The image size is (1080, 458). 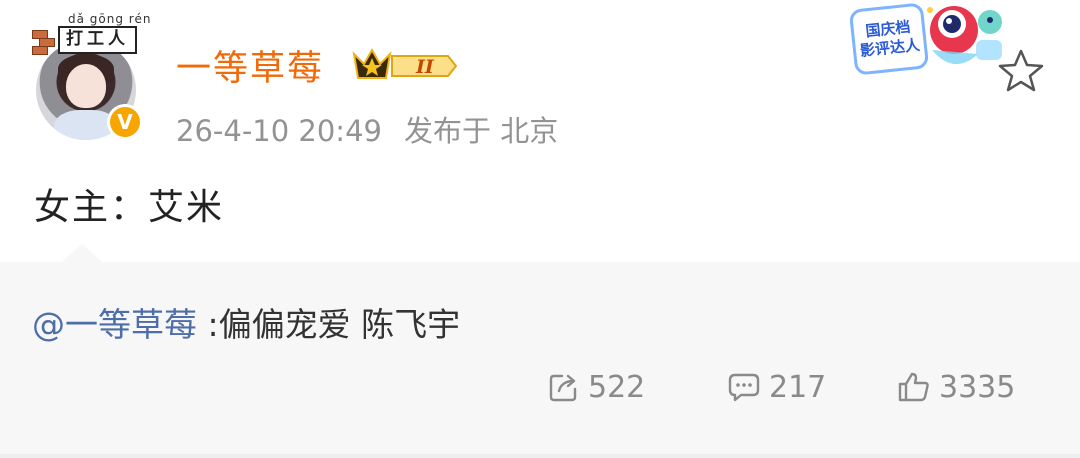 What do you see at coordinates (425, 67) in the screenshot?
I see `level-badge-text: II` at bounding box center [425, 67].